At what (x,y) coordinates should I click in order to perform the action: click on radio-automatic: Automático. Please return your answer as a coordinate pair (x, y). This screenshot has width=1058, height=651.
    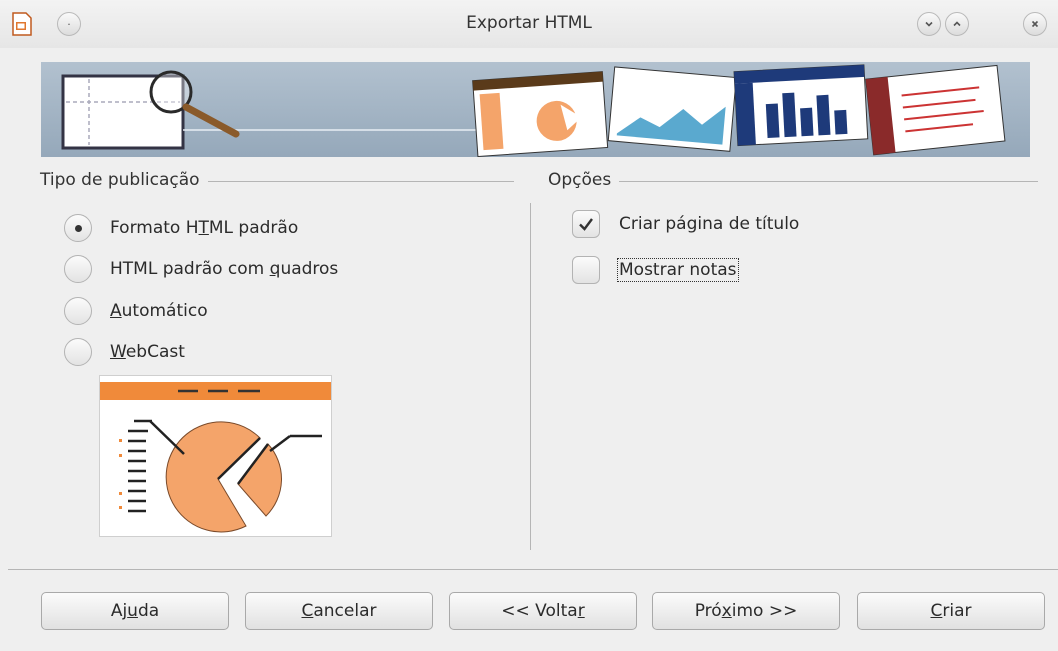
    Looking at the image, I should click on (136, 311).